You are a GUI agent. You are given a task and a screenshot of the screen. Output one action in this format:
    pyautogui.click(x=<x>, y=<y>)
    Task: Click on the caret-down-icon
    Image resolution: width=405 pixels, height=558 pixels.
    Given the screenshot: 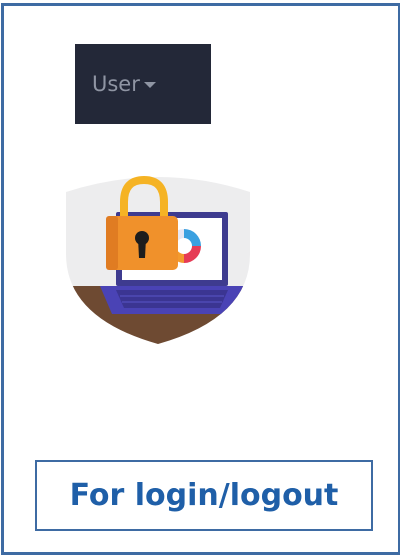 What is the action you would take?
    pyautogui.click(x=149, y=85)
    